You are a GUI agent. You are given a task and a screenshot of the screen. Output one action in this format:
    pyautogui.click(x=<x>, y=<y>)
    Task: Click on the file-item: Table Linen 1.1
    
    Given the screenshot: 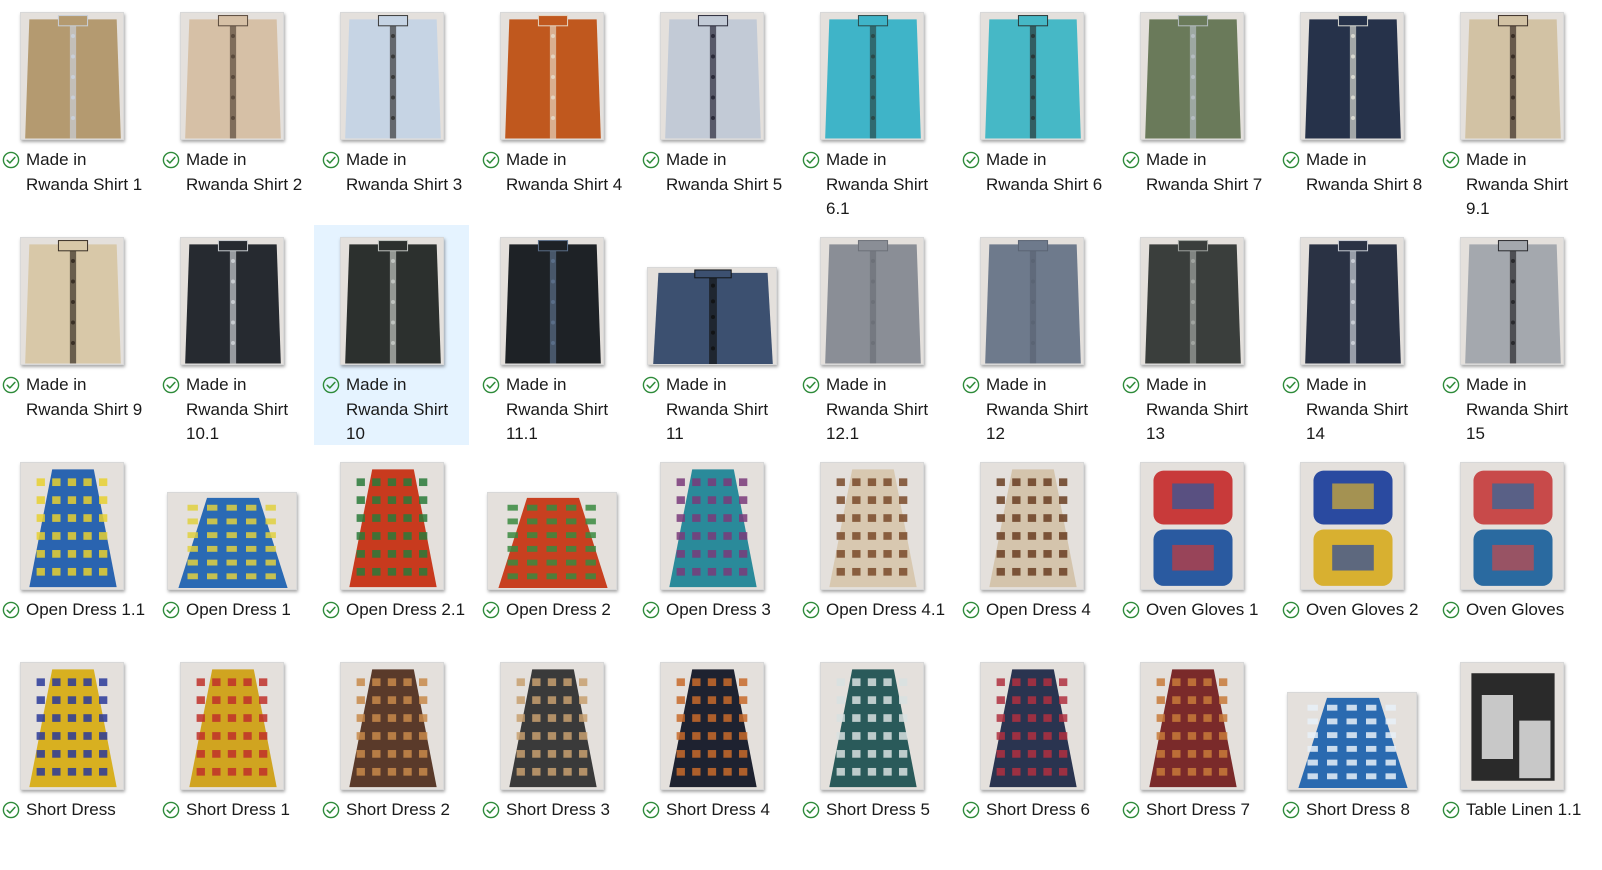 What is the action you would take?
    pyautogui.click(x=1511, y=760)
    